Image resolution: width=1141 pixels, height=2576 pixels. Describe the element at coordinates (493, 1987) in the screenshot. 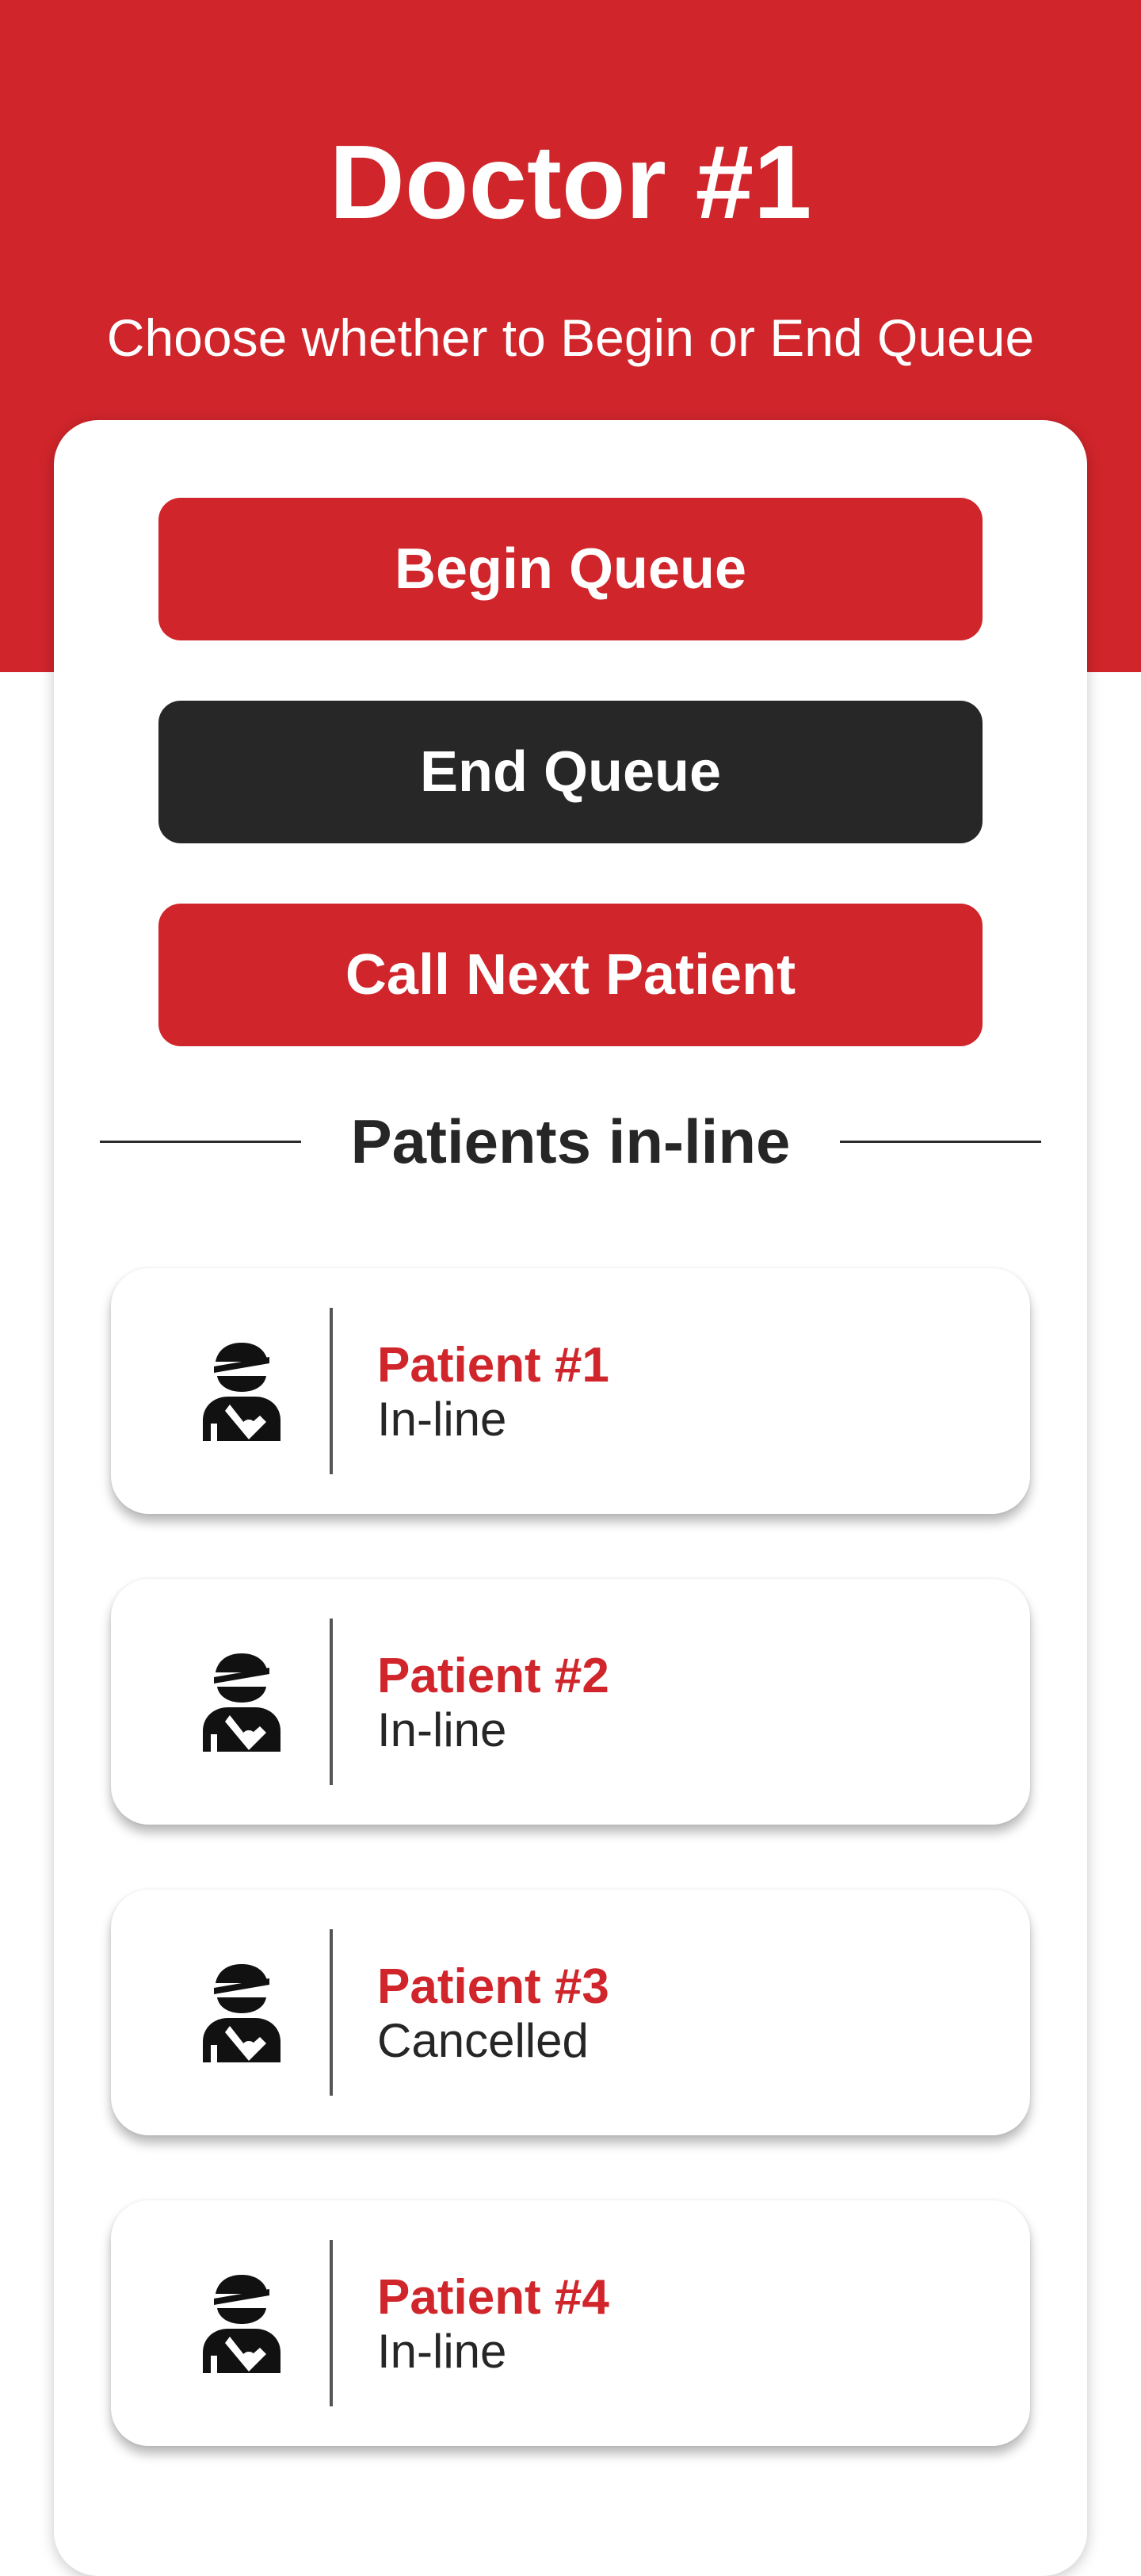

I see `patient-name: Patient #3` at that location.